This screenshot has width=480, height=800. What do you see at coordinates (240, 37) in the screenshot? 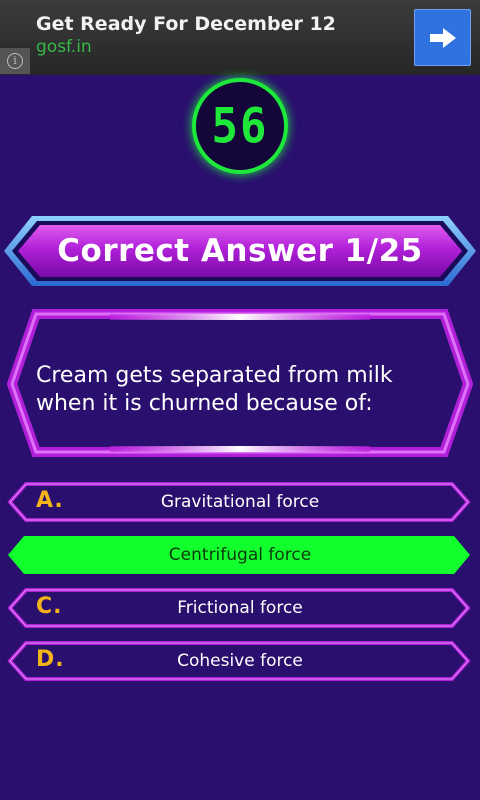
I see `ad-banner: Get Ready For December 12 gosf.in i` at bounding box center [240, 37].